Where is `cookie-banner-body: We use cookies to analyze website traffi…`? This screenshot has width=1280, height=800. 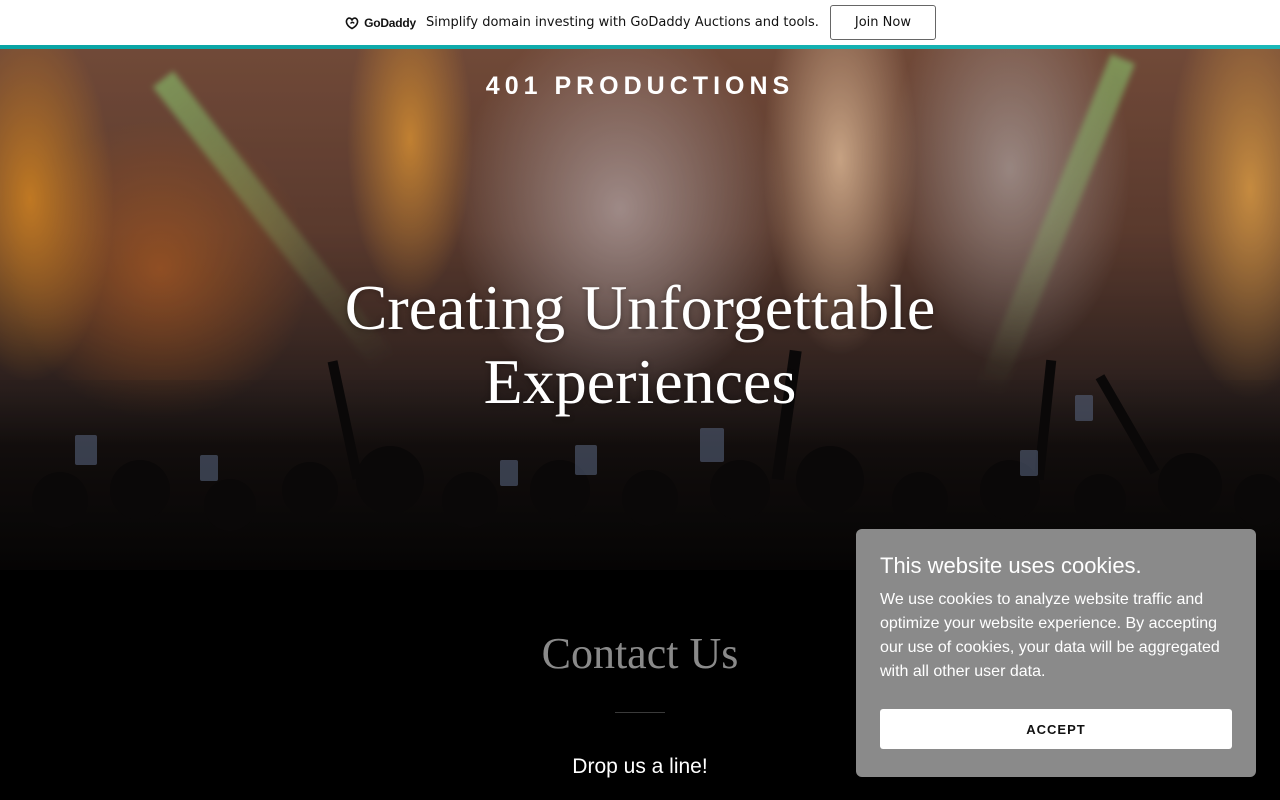 cookie-banner-body: We use cookies to analyze website traffi… is located at coordinates (1050, 635).